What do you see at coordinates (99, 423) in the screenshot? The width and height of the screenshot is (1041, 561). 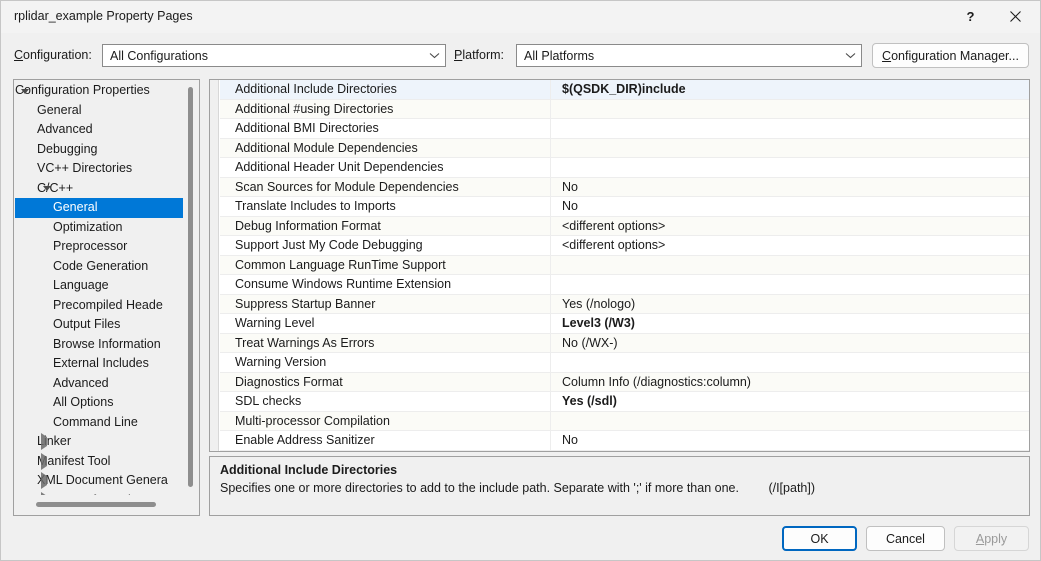 I see `tree-item-command-line: Command Line` at bounding box center [99, 423].